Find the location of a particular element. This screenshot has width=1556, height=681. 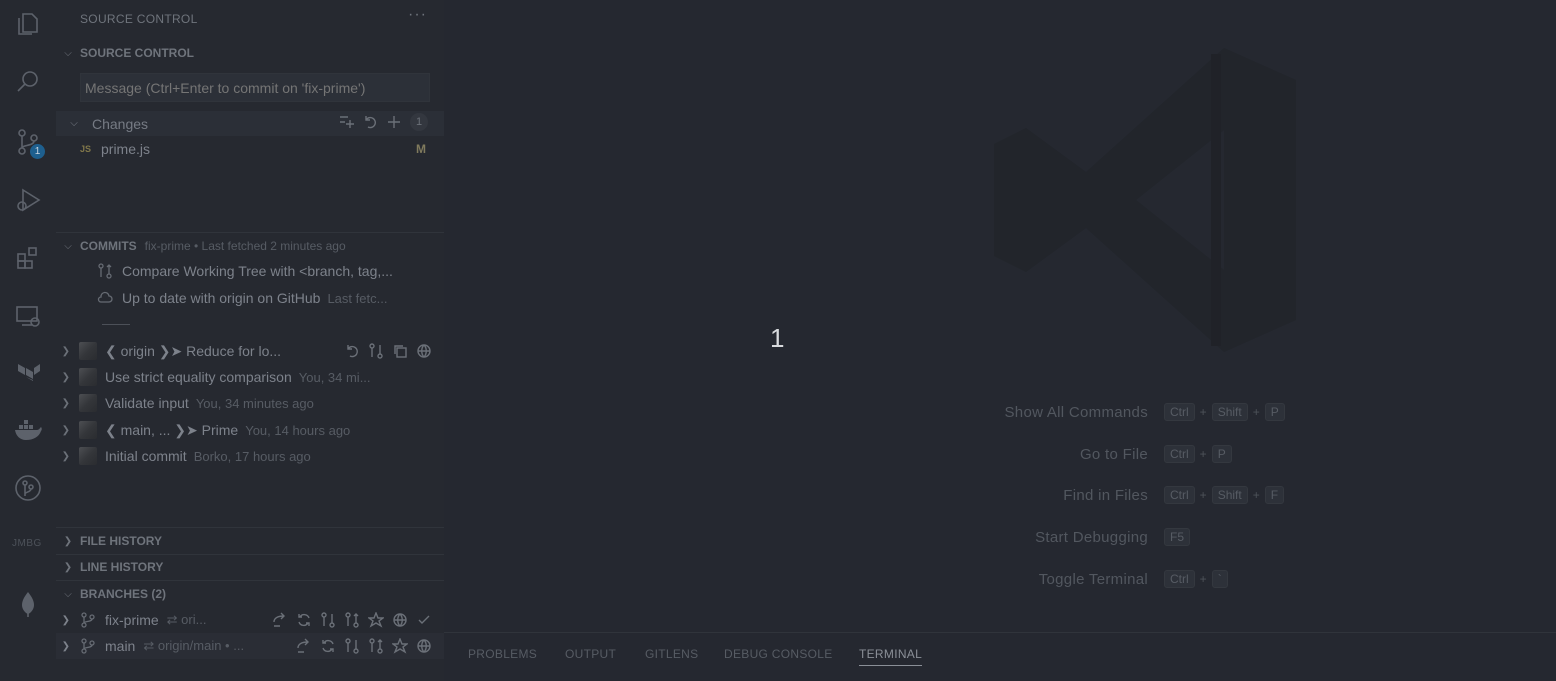

tab-output: OUTPUT is located at coordinates (590, 654).